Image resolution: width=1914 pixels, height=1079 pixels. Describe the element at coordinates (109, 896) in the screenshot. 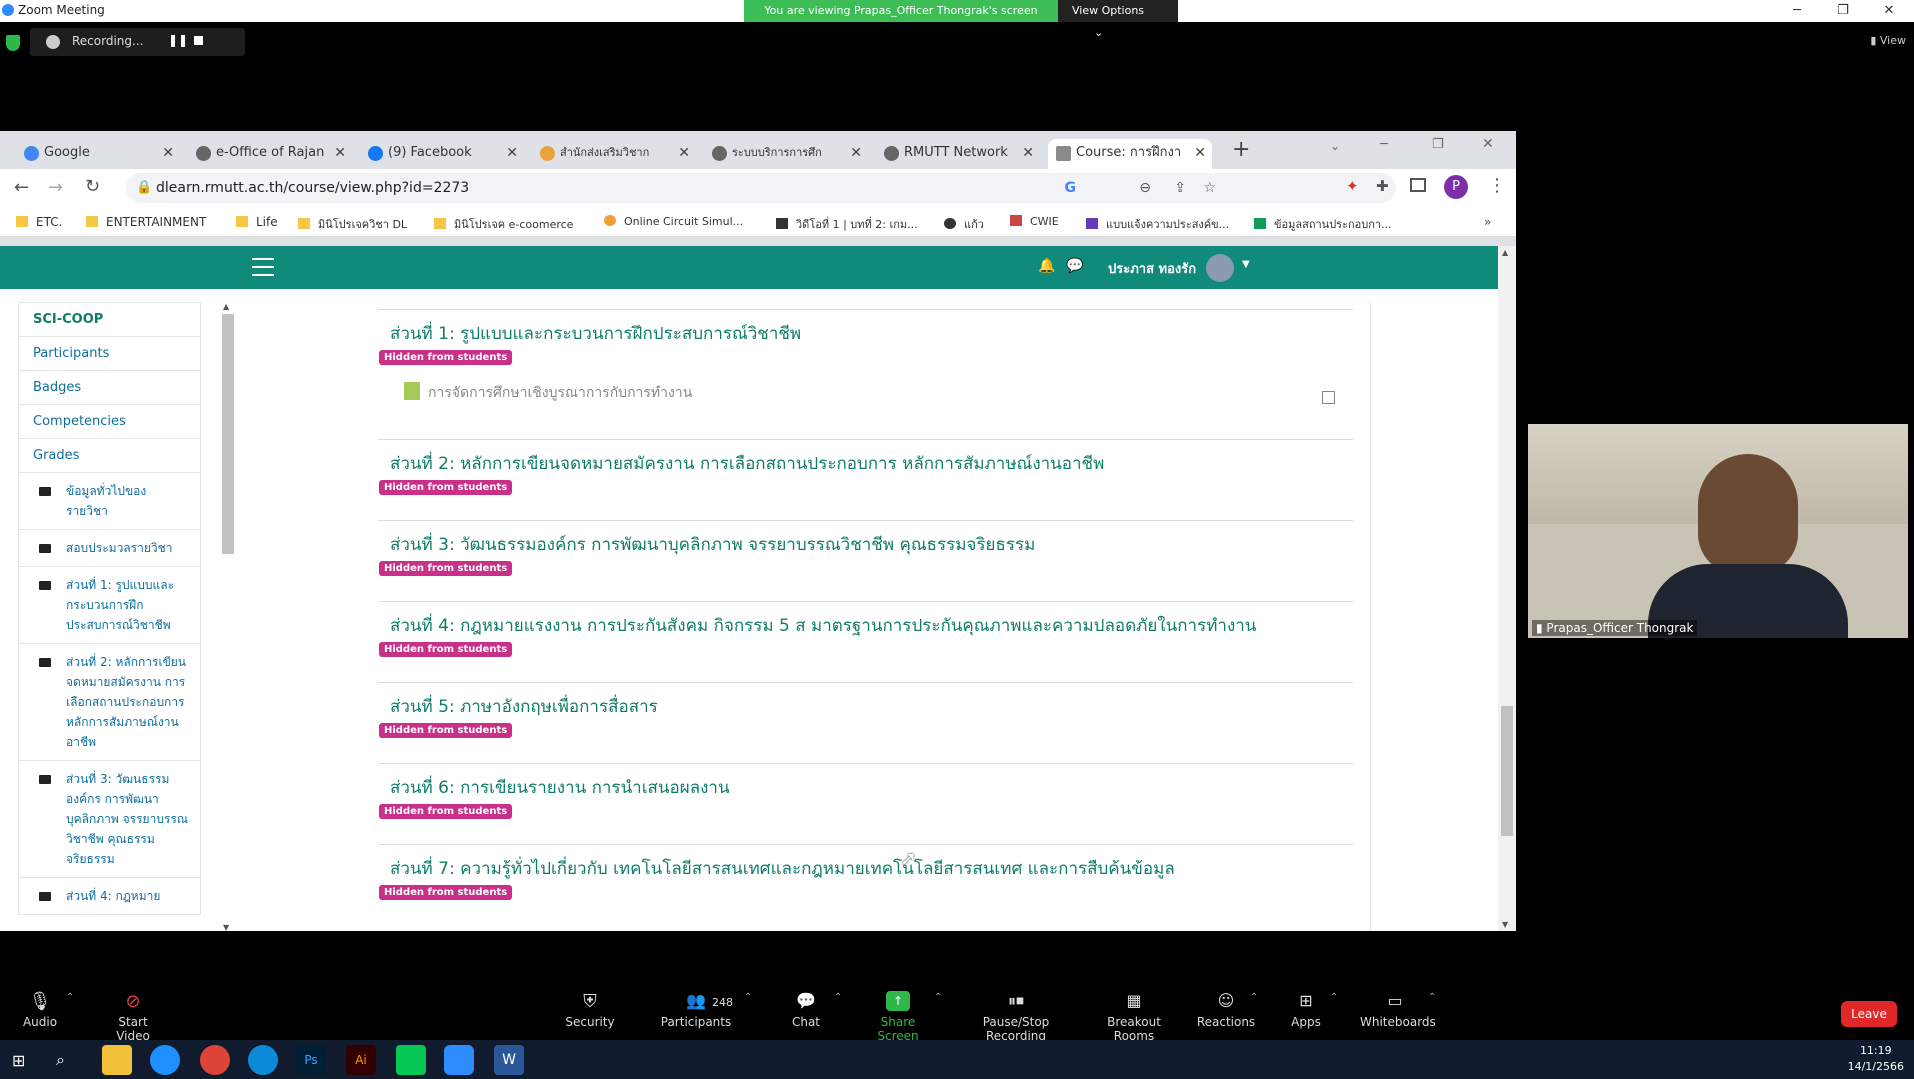

I see `nav-section-4: ส่วนที่ 4: กฎหมาย` at that location.